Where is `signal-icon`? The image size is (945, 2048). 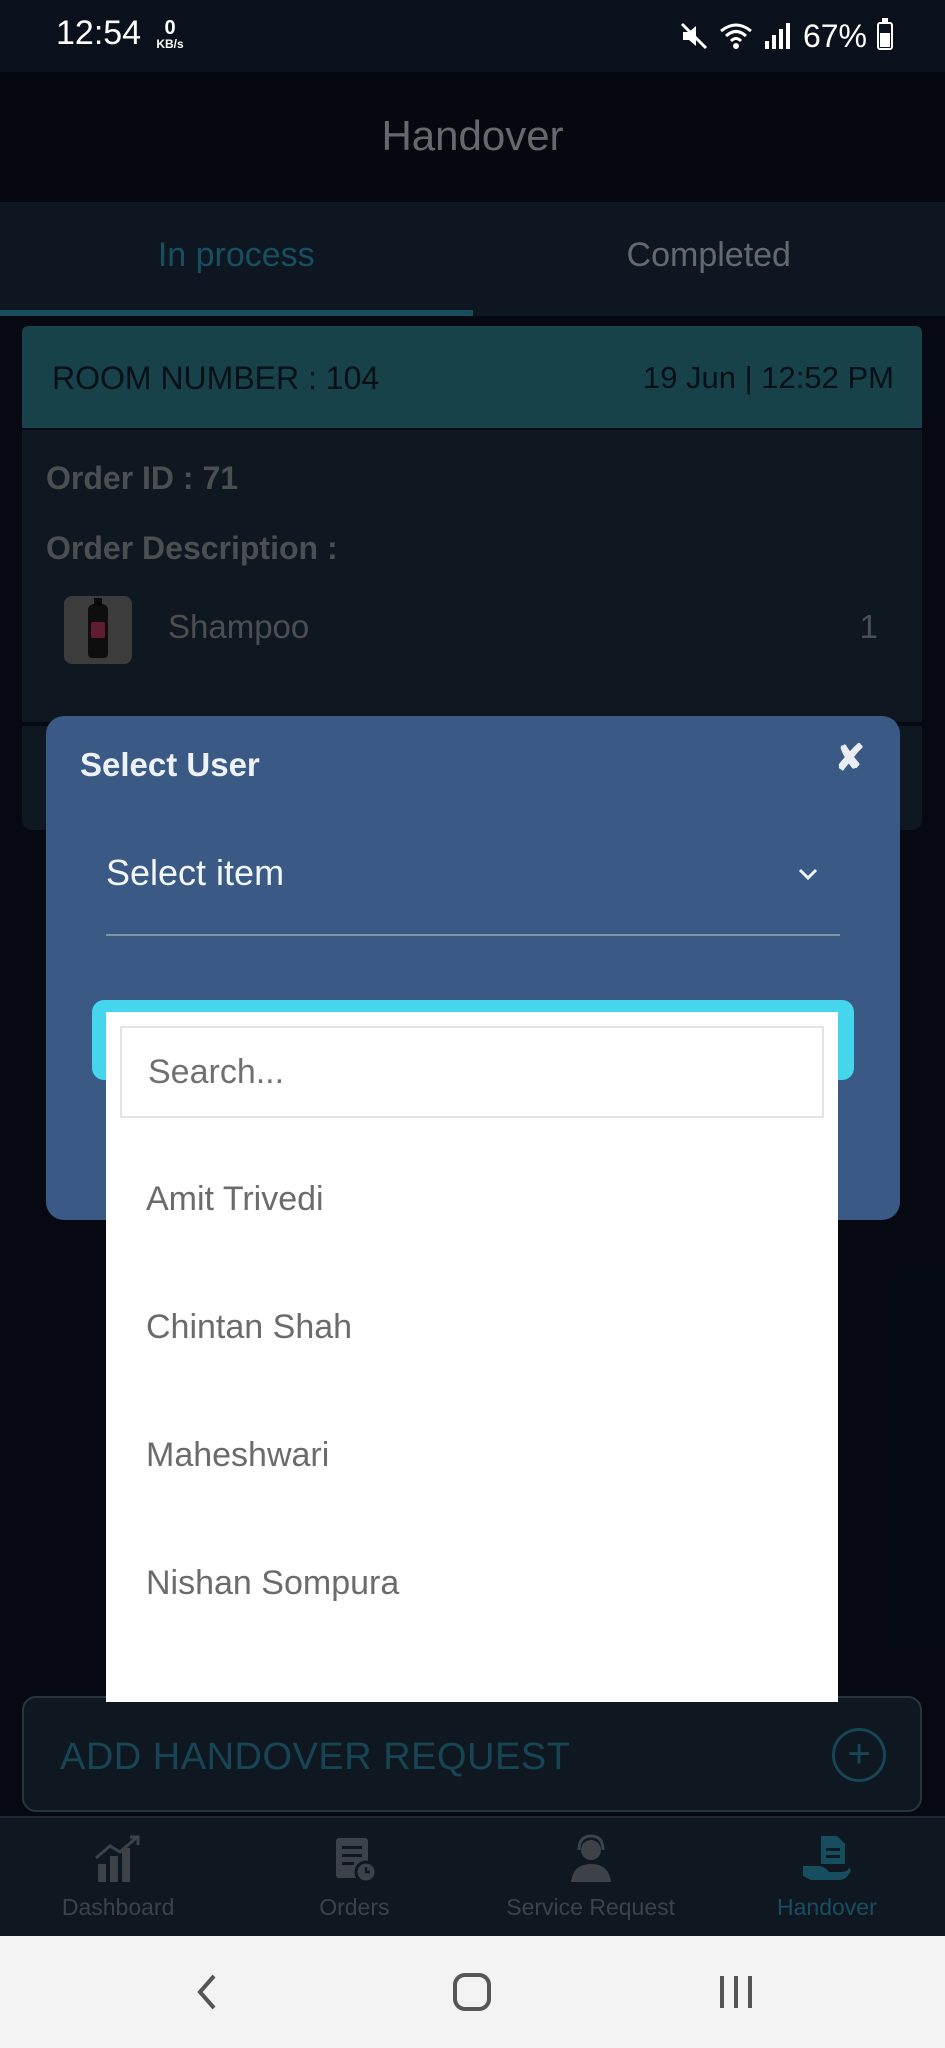 signal-icon is located at coordinates (777, 36).